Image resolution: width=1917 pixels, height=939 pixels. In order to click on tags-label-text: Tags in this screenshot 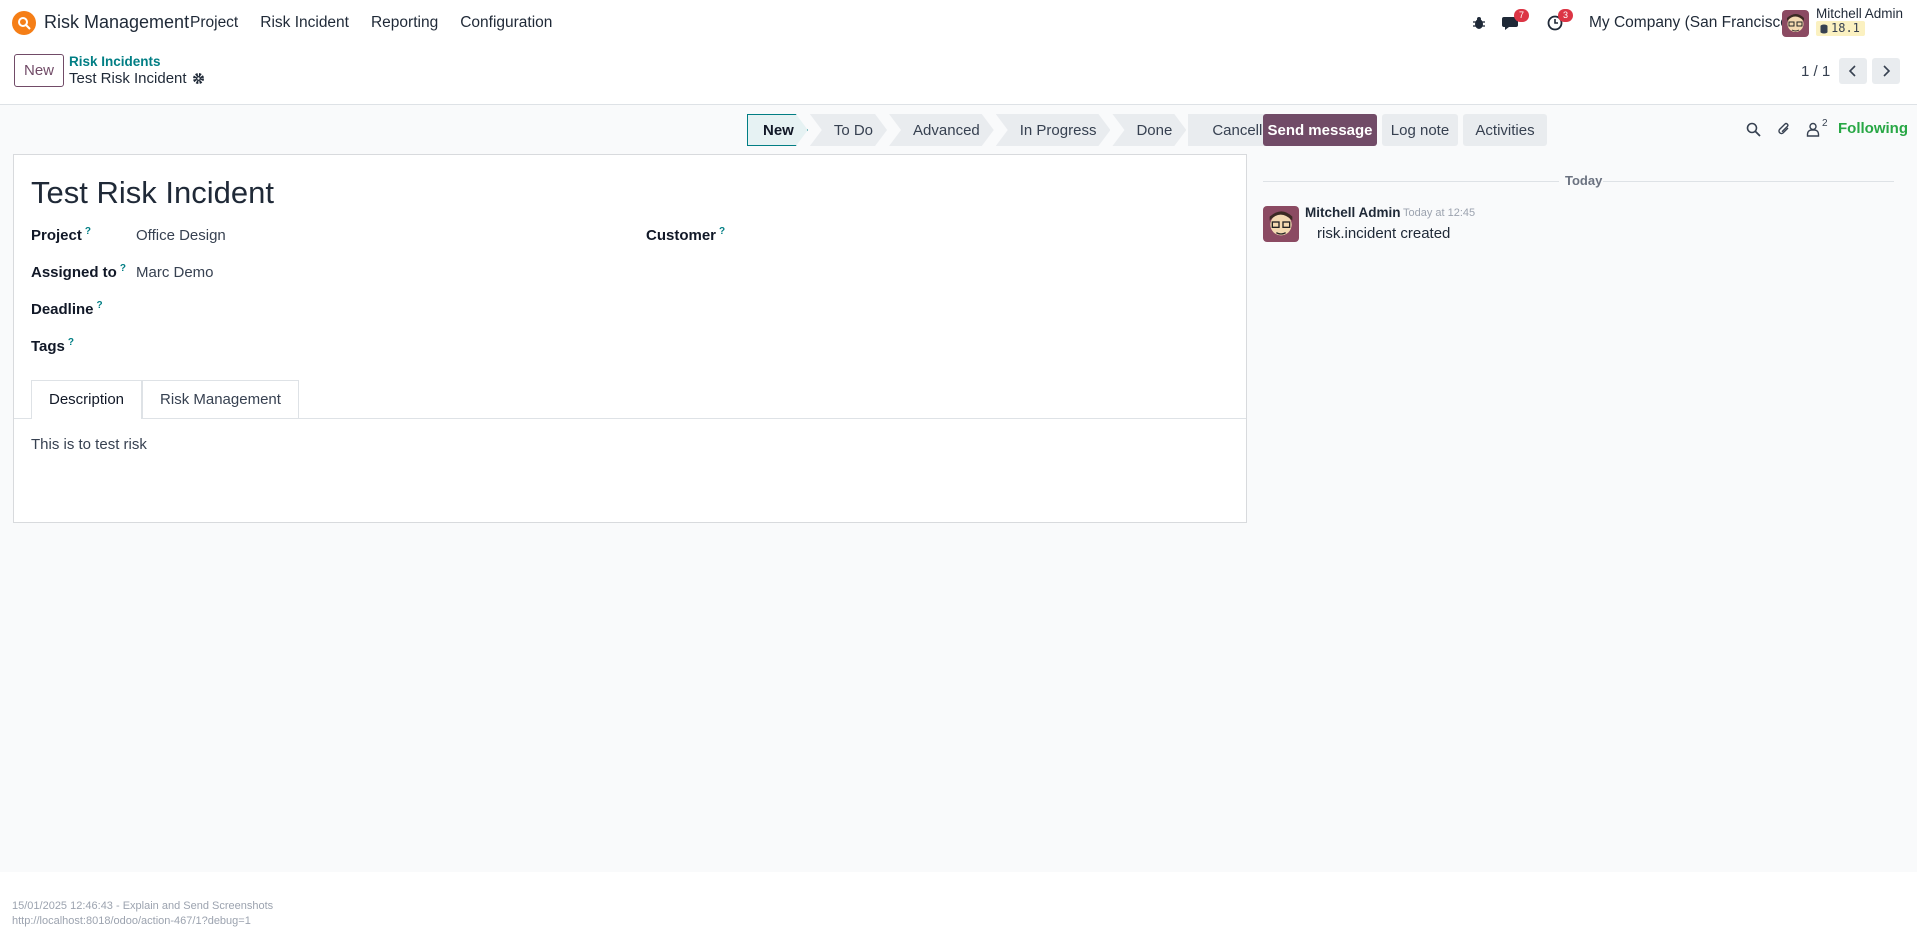, I will do `click(48, 346)`.